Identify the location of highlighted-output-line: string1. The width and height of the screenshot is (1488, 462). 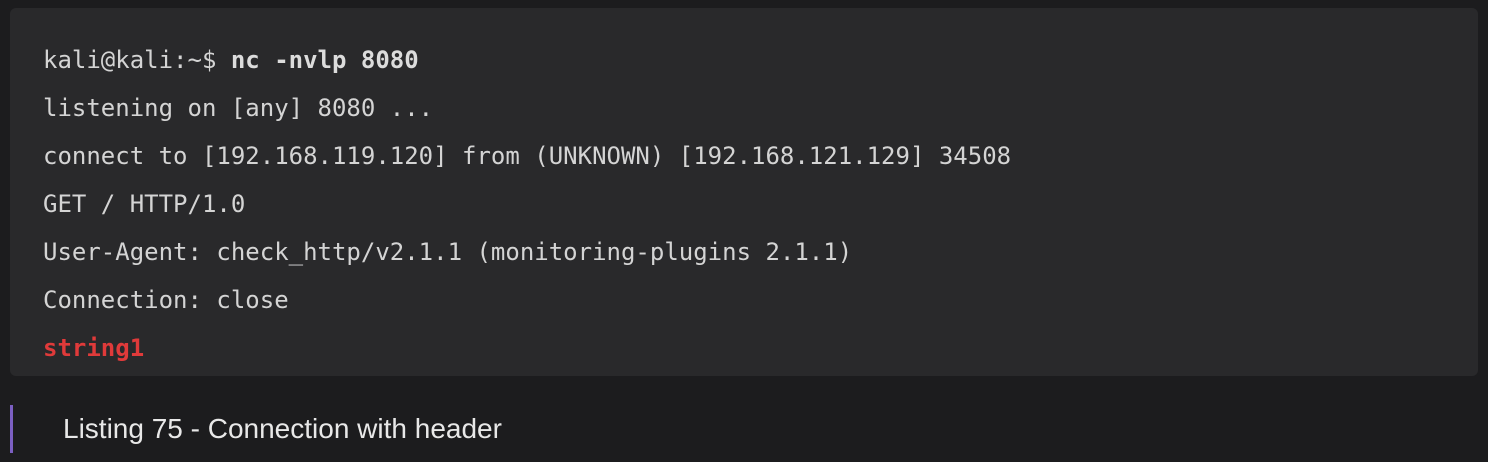
(94, 348).